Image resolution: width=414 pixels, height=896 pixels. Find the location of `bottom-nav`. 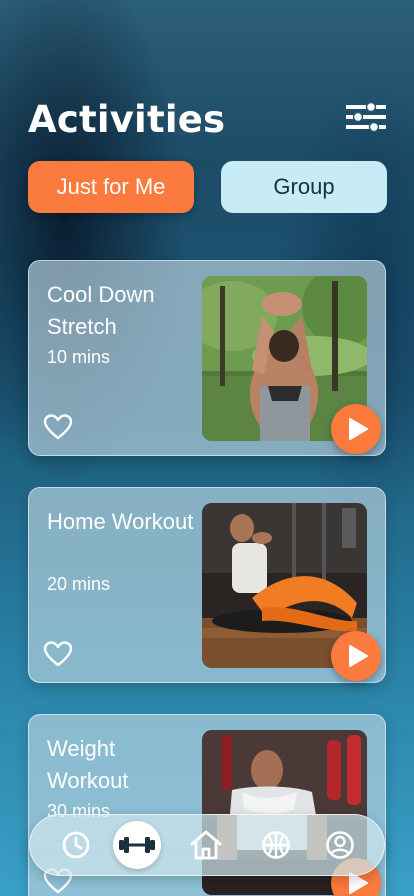

bottom-nav is located at coordinates (207, 845).